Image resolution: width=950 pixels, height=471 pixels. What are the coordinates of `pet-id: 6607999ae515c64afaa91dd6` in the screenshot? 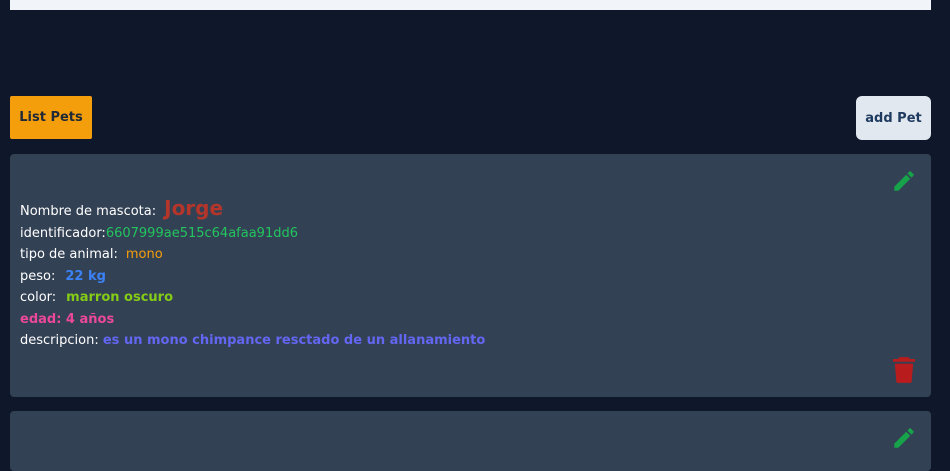 It's located at (201, 233).